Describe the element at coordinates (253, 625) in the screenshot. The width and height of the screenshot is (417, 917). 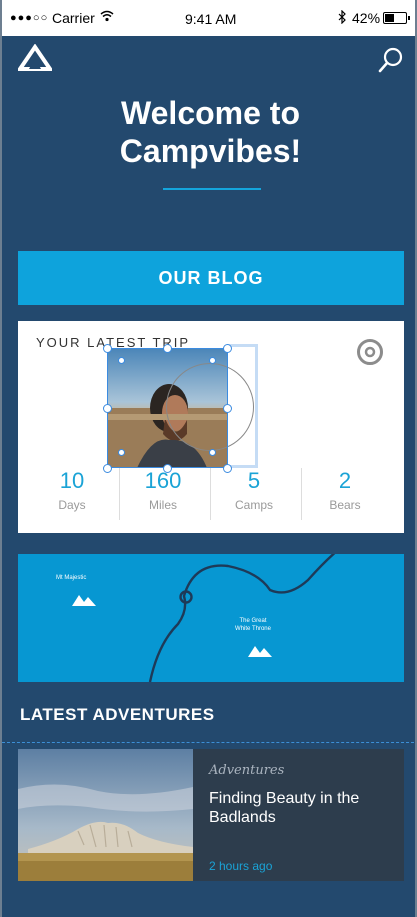
I see `map-label-great-white-throne: The Great White Throne` at that location.